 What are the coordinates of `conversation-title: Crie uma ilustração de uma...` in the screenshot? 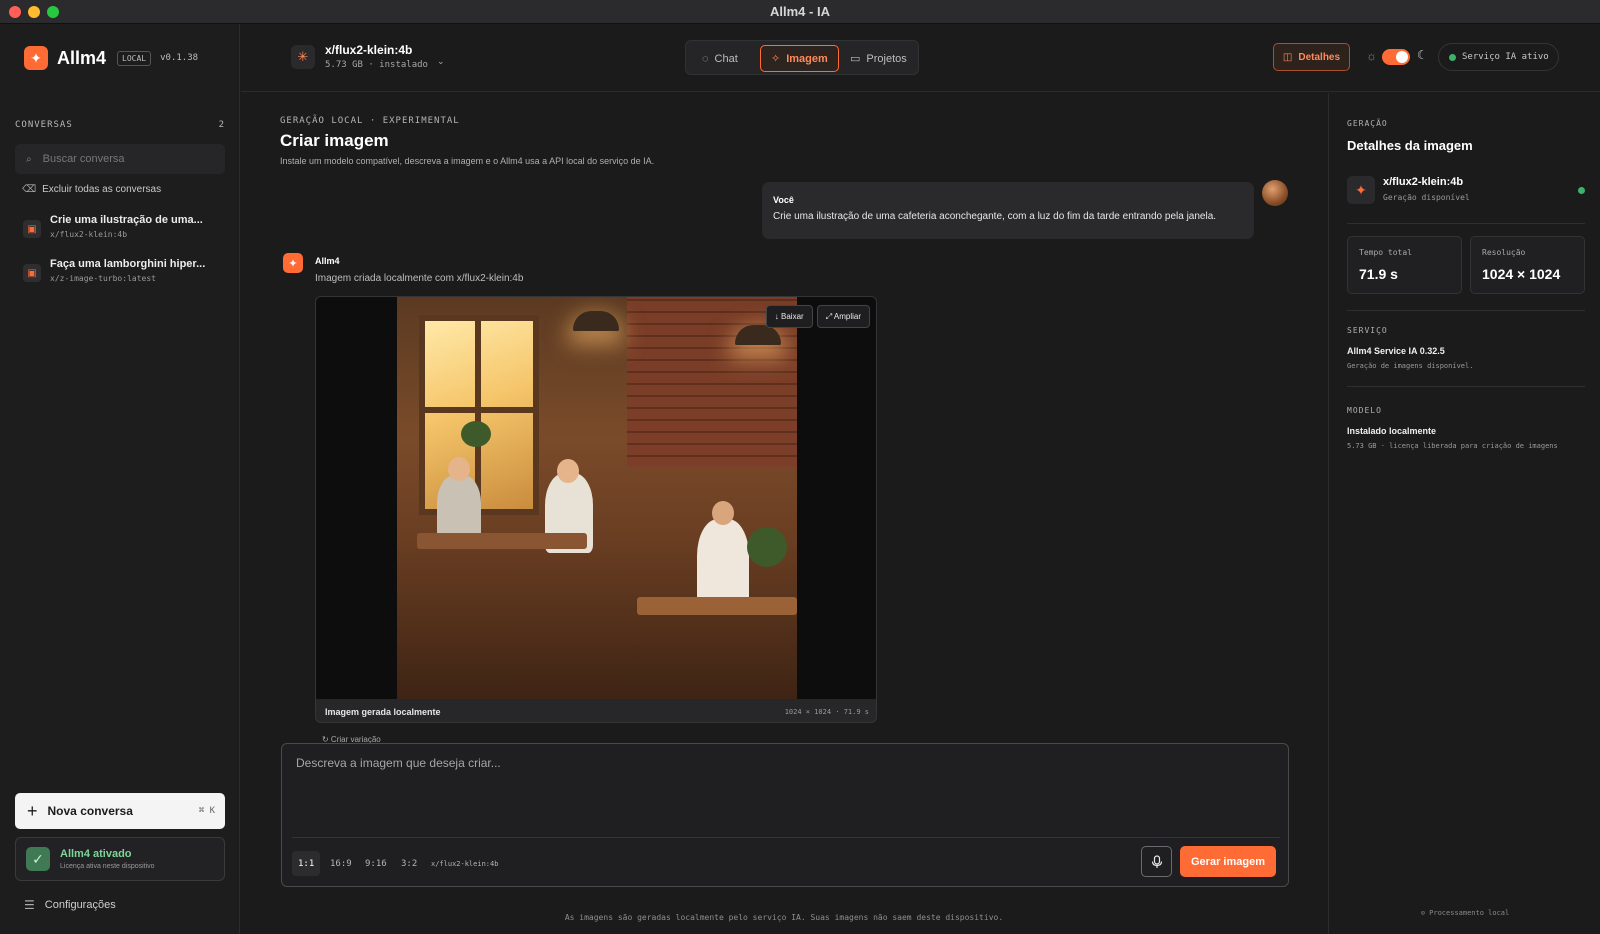 It's located at (126, 220).